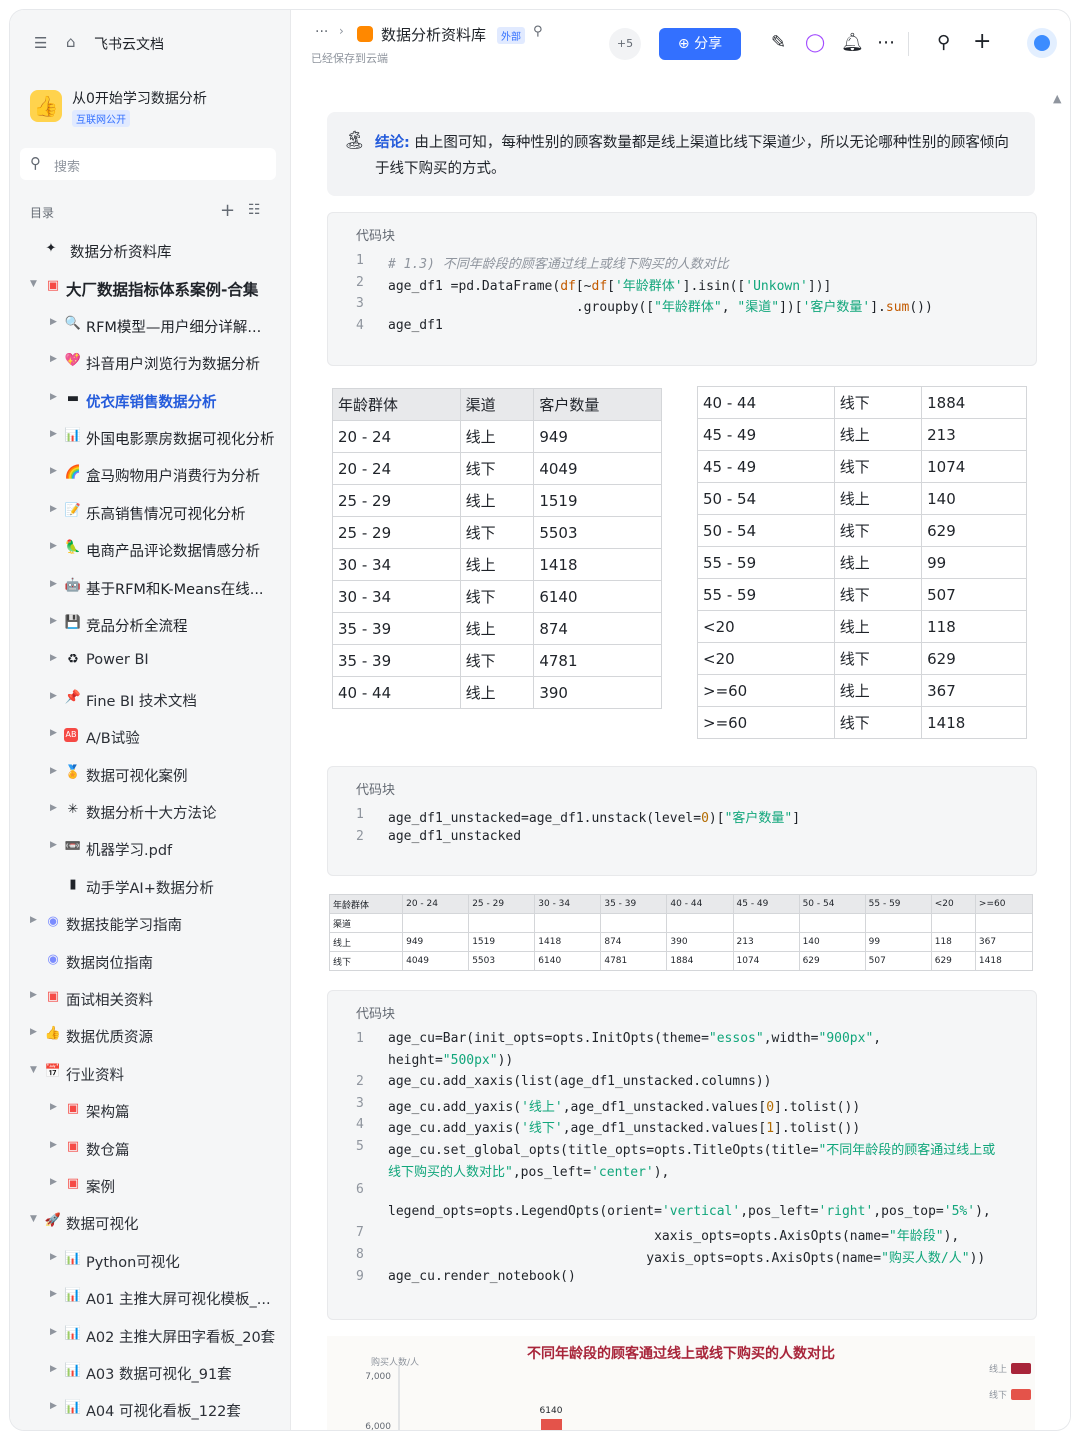  Describe the element at coordinates (150, 362) in the screenshot. I see `sidebar-item: ▶ 💖 抖音用户浏览行为数据分析` at that location.